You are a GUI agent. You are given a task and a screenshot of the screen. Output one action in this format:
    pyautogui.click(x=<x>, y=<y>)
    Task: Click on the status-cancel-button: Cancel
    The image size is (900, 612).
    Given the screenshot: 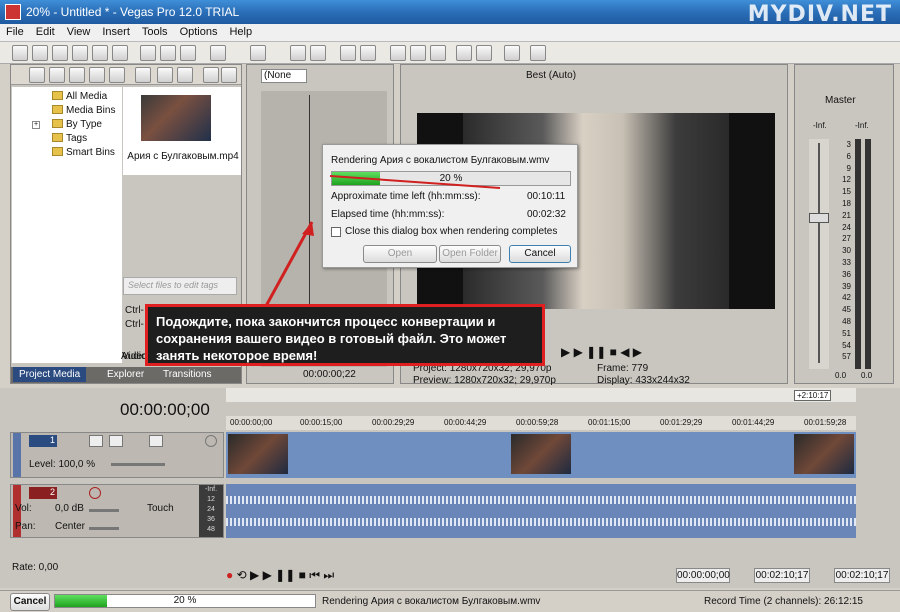 What is the action you would take?
    pyautogui.click(x=30, y=602)
    